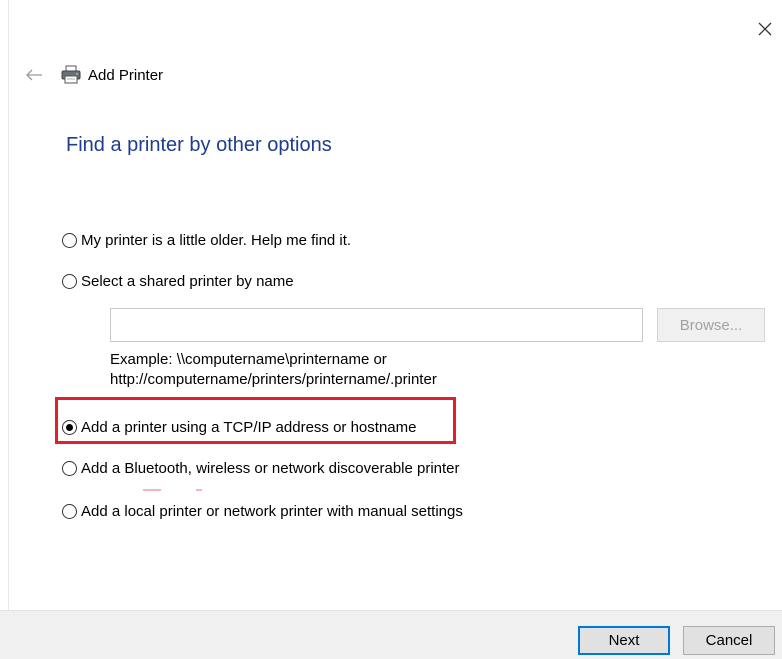 This screenshot has width=782, height=659. I want to click on back-arrow-icon, so click(34, 75).